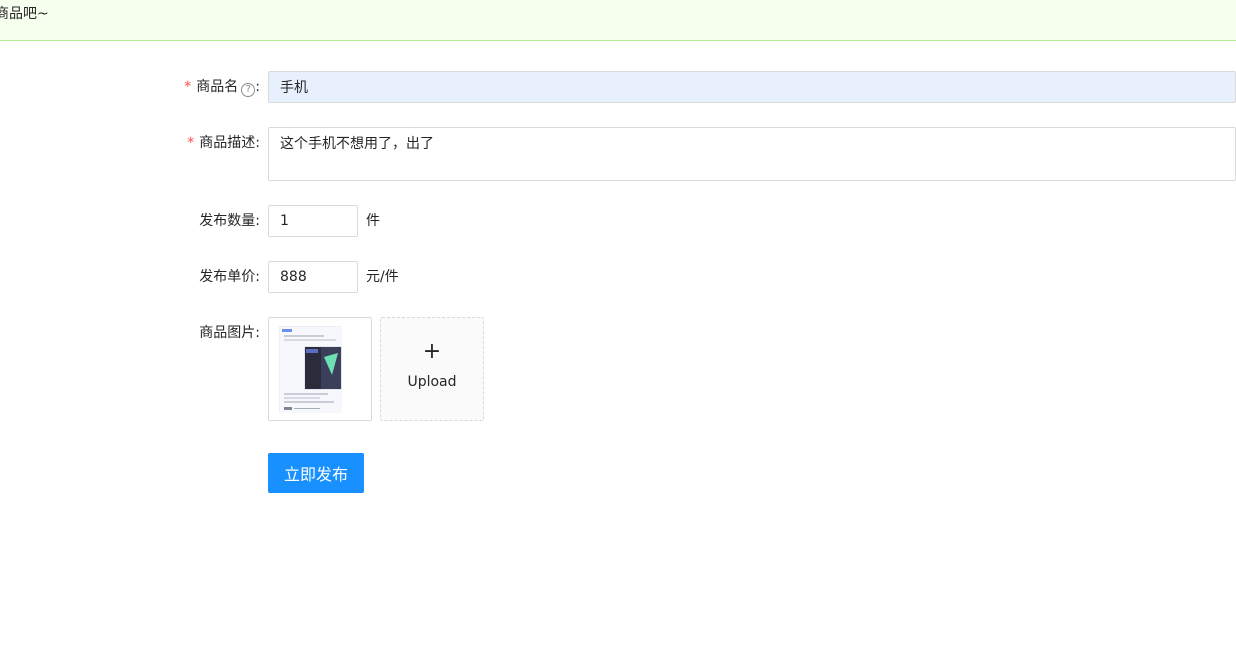 This screenshot has height=647, width=1236. What do you see at coordinates (373, 221) in the screenshot?
I see `quantity-unit: 件` at bounding box center [373, 221].